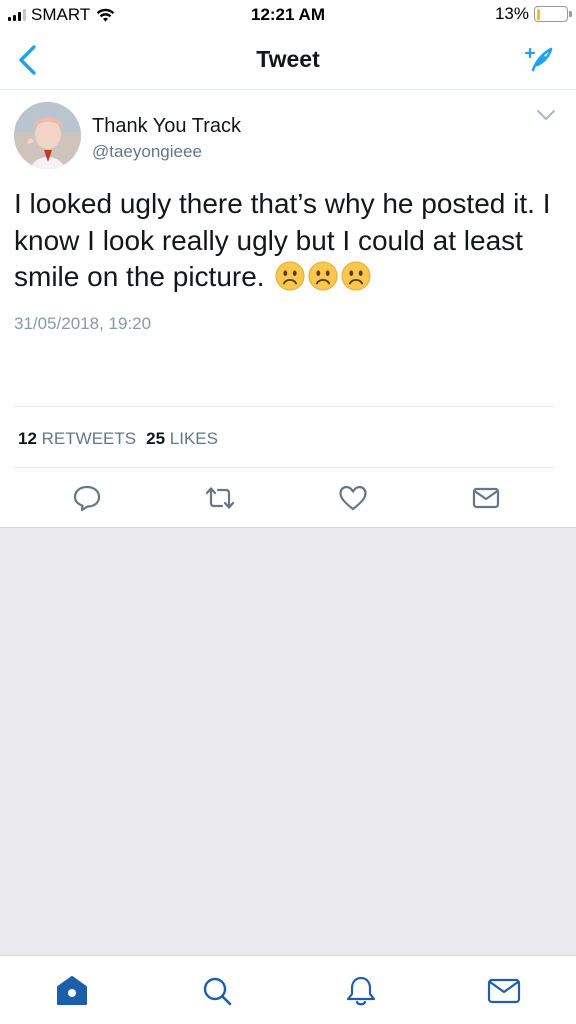 The image size is (576, 1024). I want to click on likes-label: LIKES, so click(193, 438).